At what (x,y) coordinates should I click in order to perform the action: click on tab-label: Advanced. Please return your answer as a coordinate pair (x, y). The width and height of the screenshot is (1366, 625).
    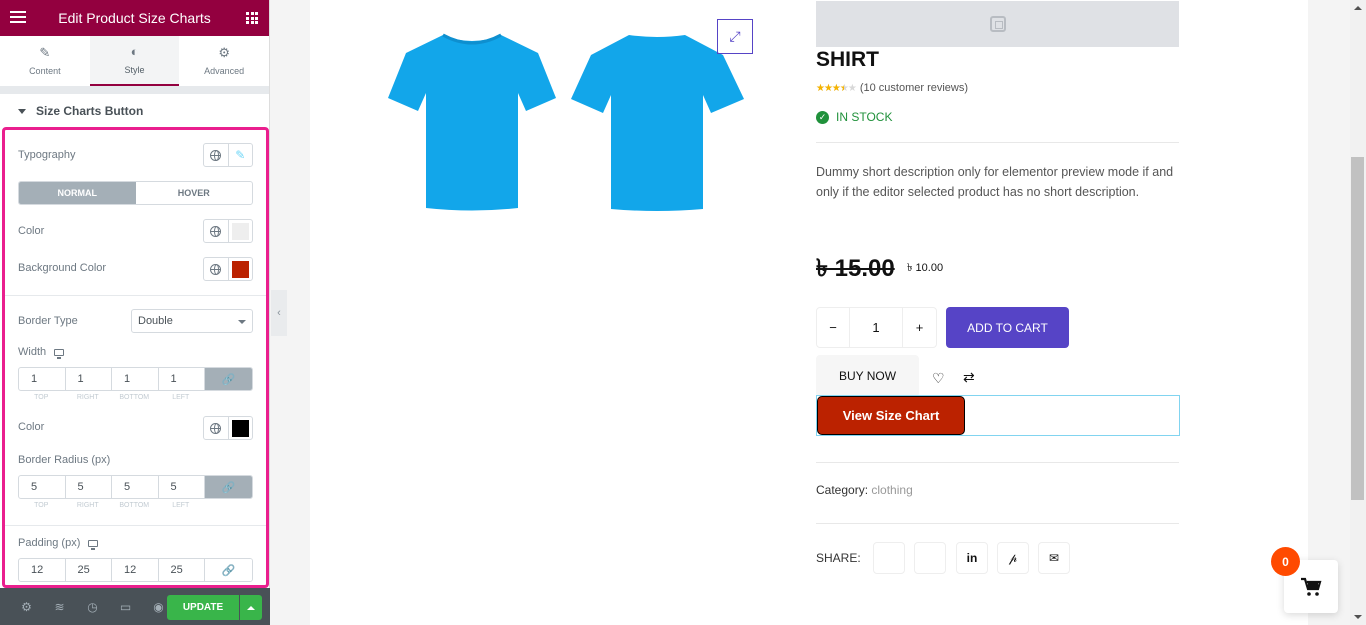
    Looking at the image, I should click on (224, 71).